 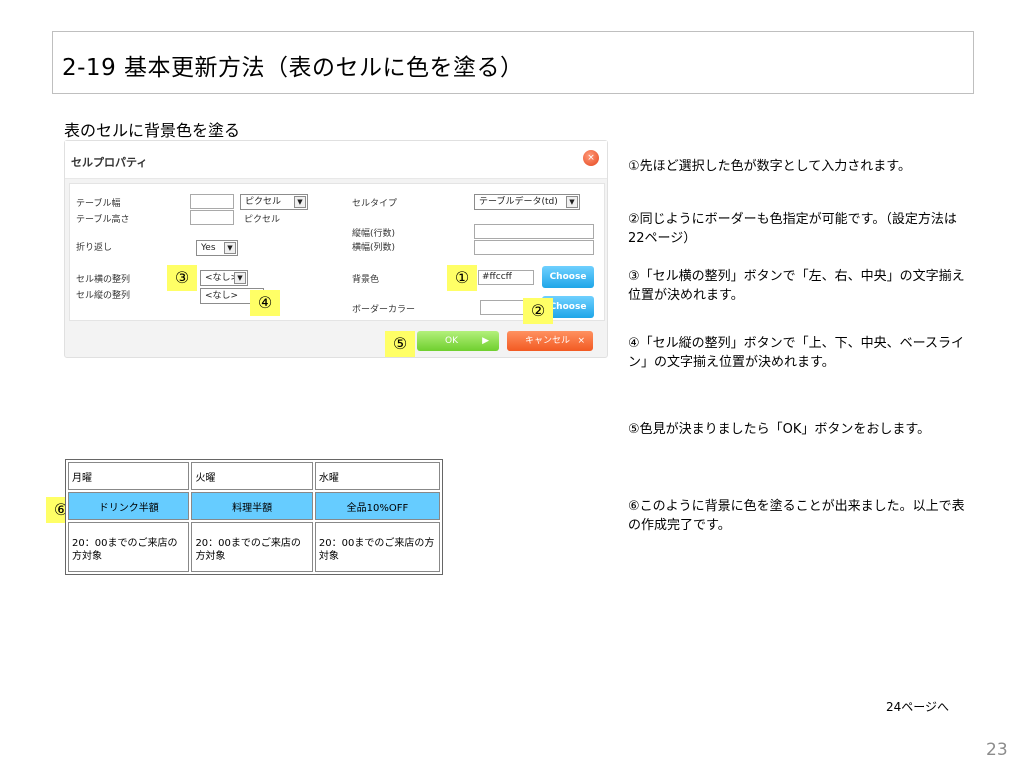 I want to click on slide-title-box: 2-19 基本更新方法（表のセルに色を塗る）, so click(x=513, y=62).